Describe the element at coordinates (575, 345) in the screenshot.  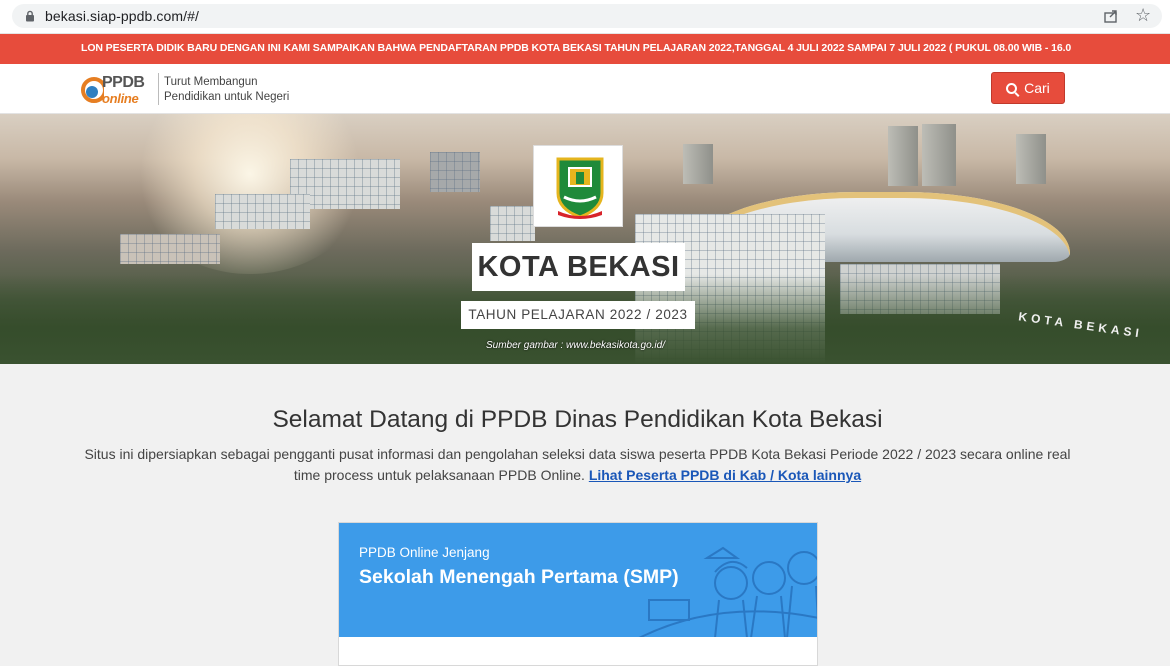
I see `image-source-caption: Sumber gambar : www.bekasikota.go.id/` at that location.